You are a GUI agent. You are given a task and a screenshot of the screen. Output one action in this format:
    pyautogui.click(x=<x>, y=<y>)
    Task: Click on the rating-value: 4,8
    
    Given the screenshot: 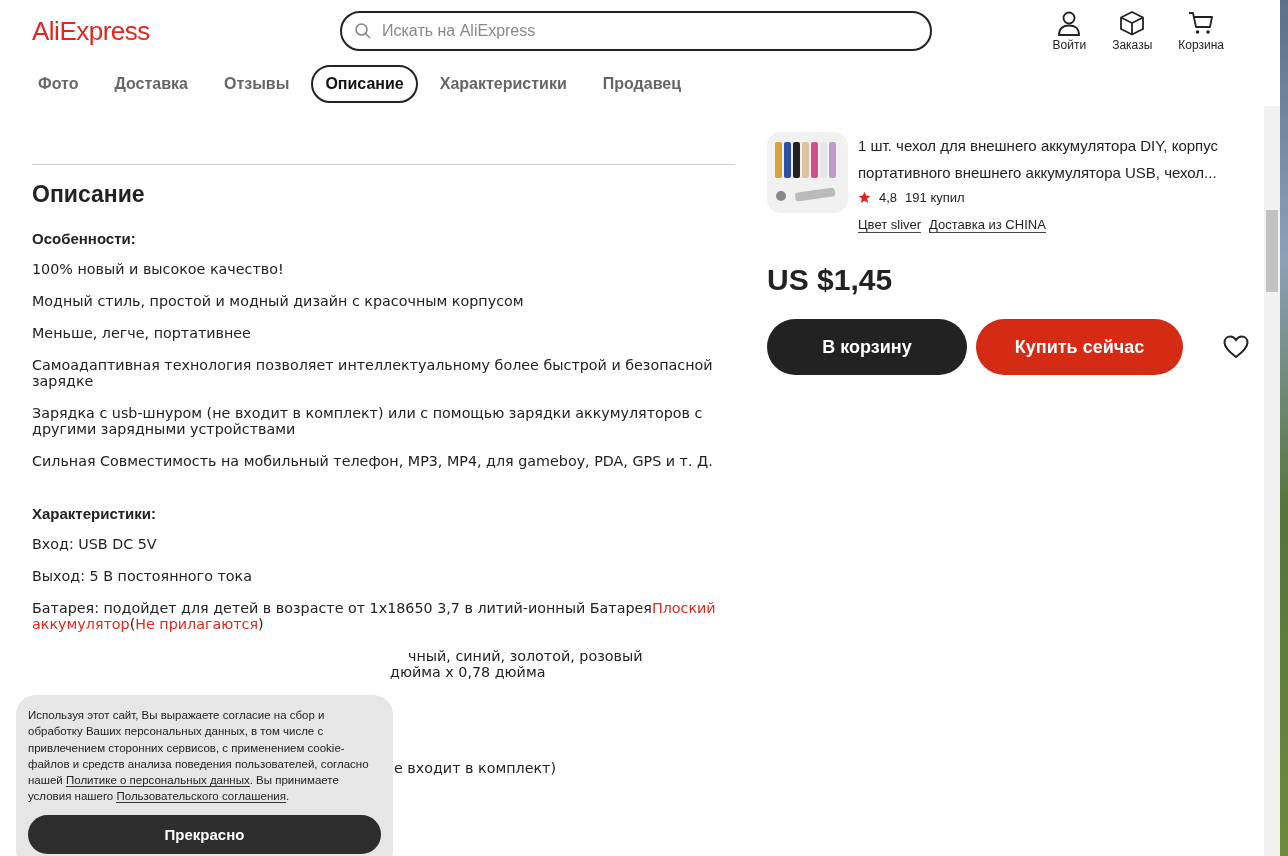 What is the action you would take?
    pyautogui.click(x=888, y=197)
    